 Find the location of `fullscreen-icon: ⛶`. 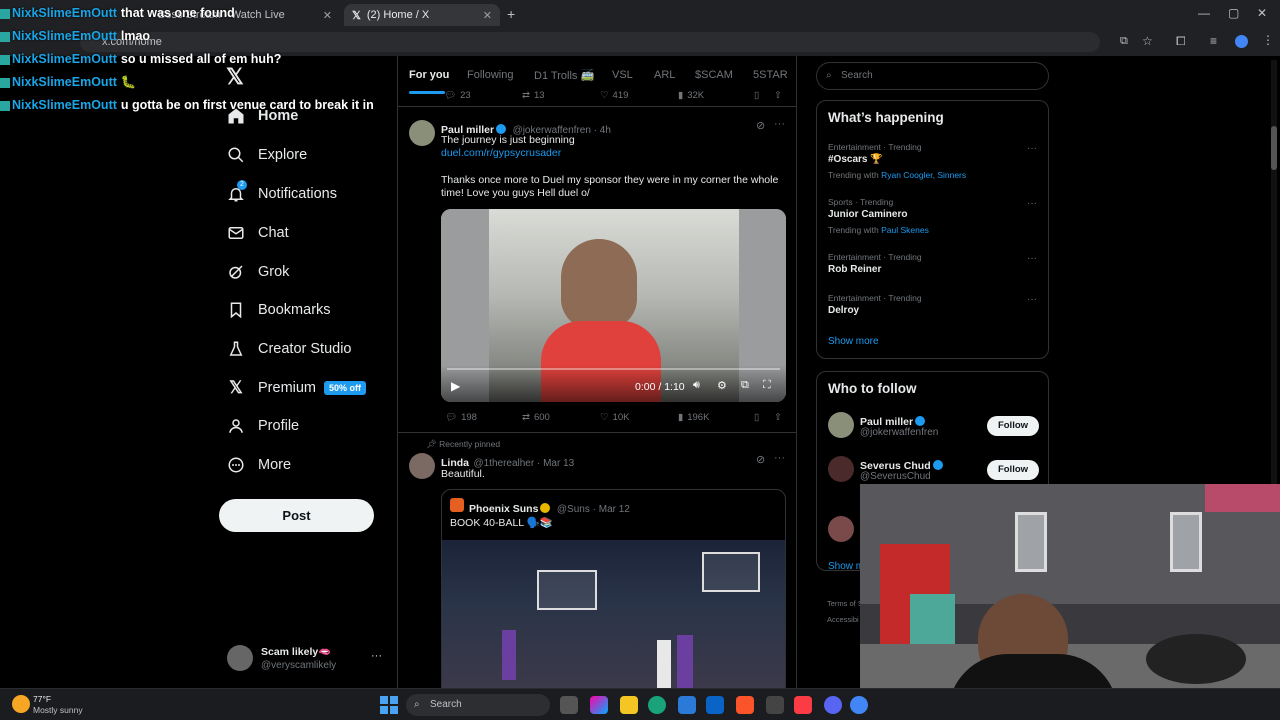

fullscreen-icon: ⛶ is located at coordinates (767, 385).